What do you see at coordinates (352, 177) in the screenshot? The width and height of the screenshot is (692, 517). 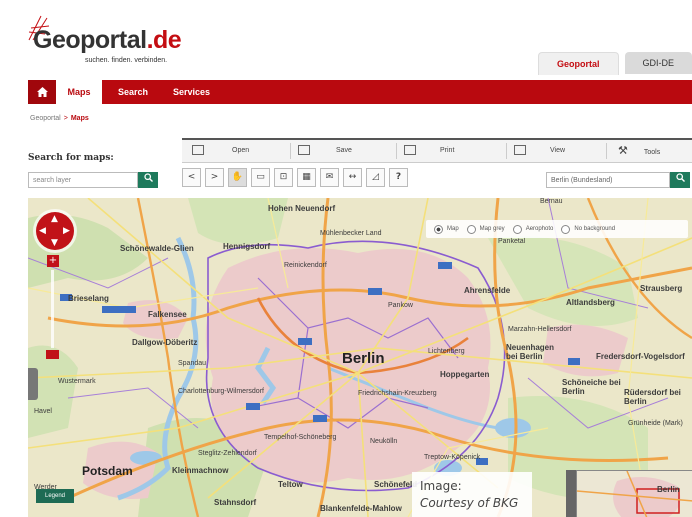 I see `measure-distance-icon: ↔` at bounding box center [352, 177].